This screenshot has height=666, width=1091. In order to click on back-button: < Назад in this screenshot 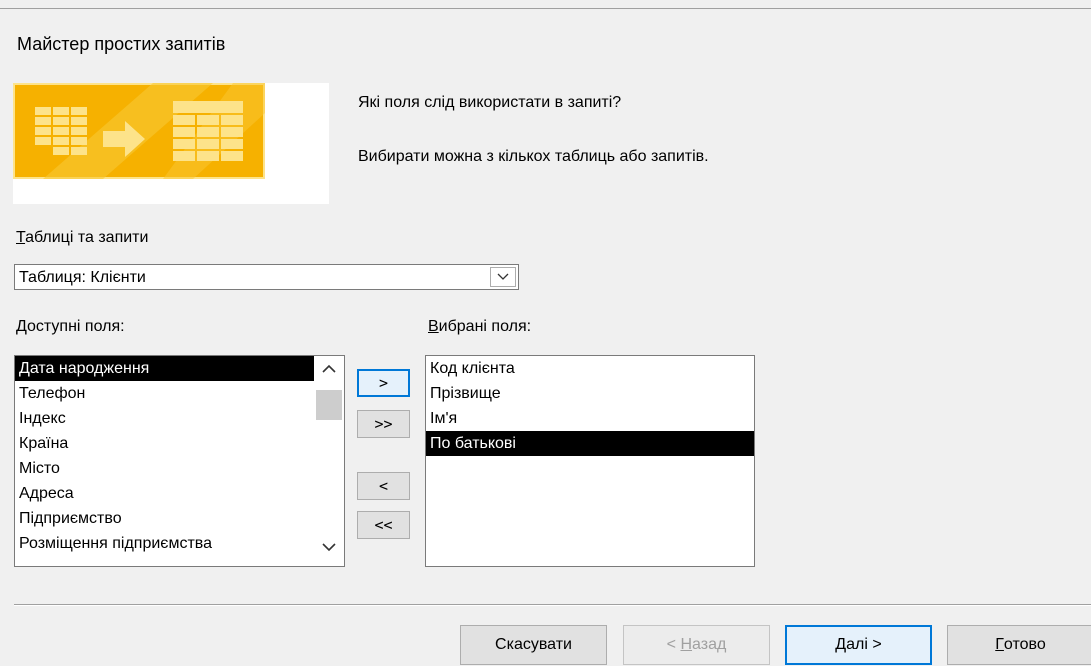, I will do `click(696, 645)`.